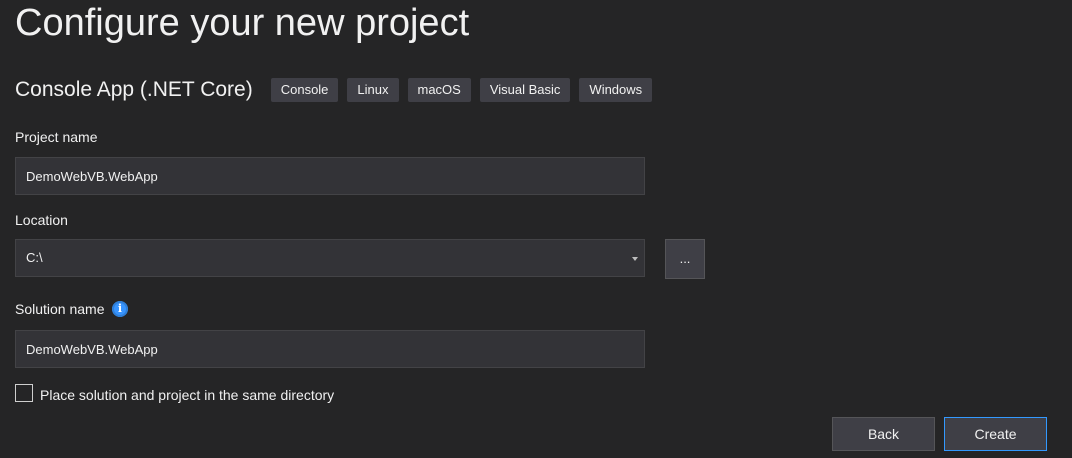 This screenshot has width=1072, height=458. What do you see at coordinates (304, 90) in the screenshot?
I see `tag-console: Console` at bounding box center [304, 90].